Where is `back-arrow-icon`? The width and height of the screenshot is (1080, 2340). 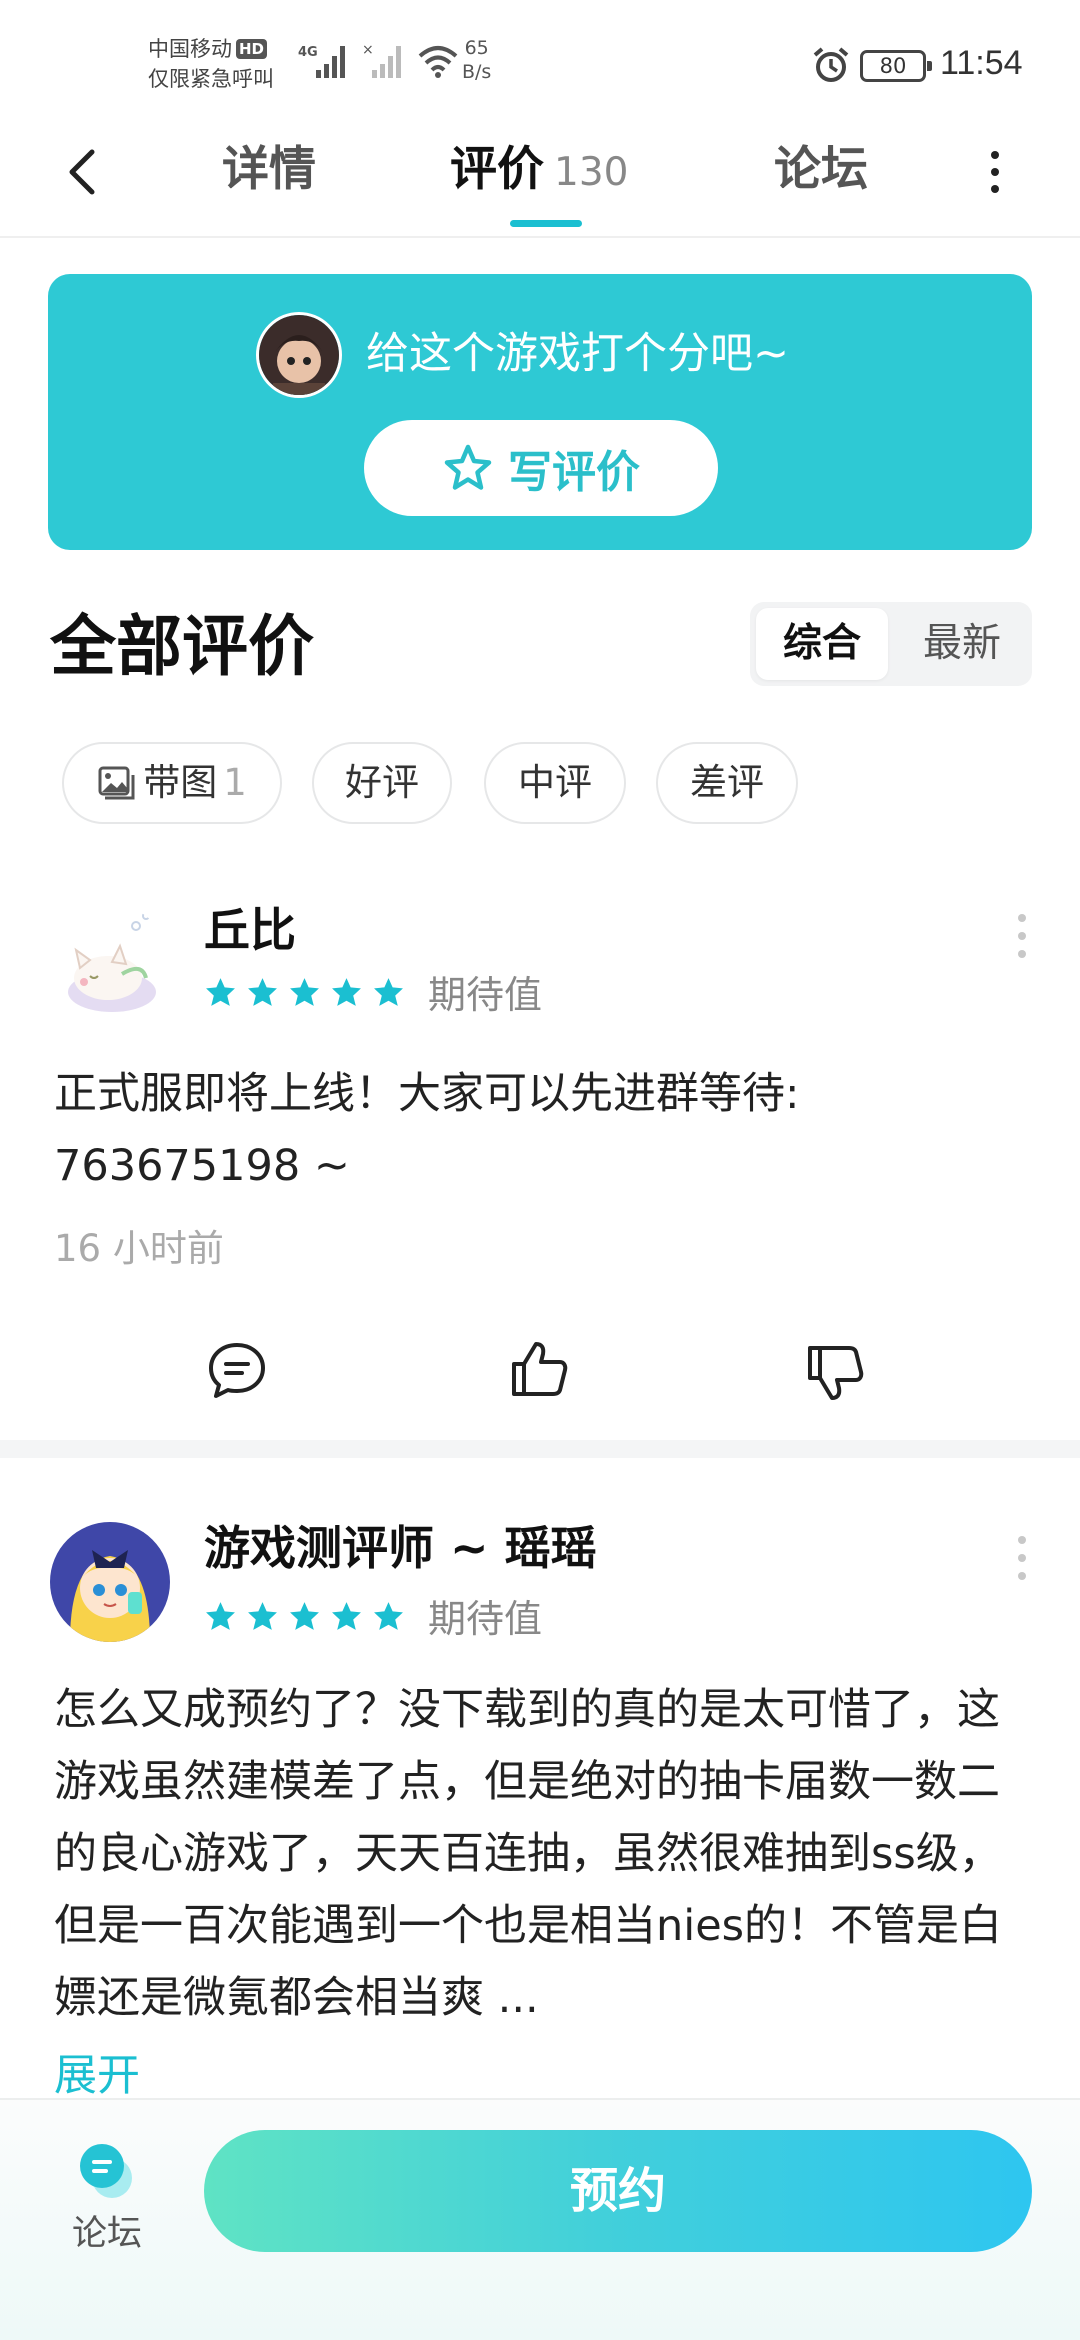
back-arrow-icon is located at coordinates (83, 172).